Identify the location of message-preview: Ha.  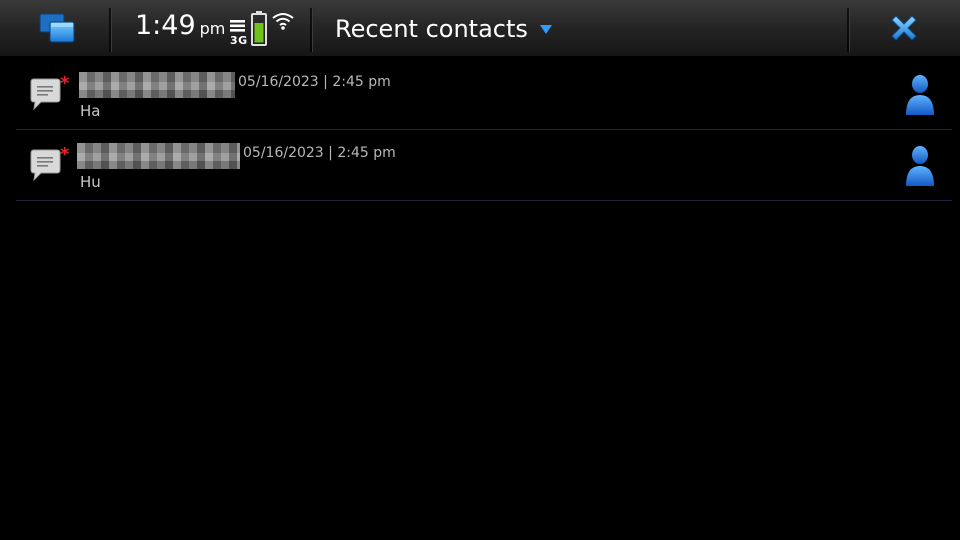
(90, 111).